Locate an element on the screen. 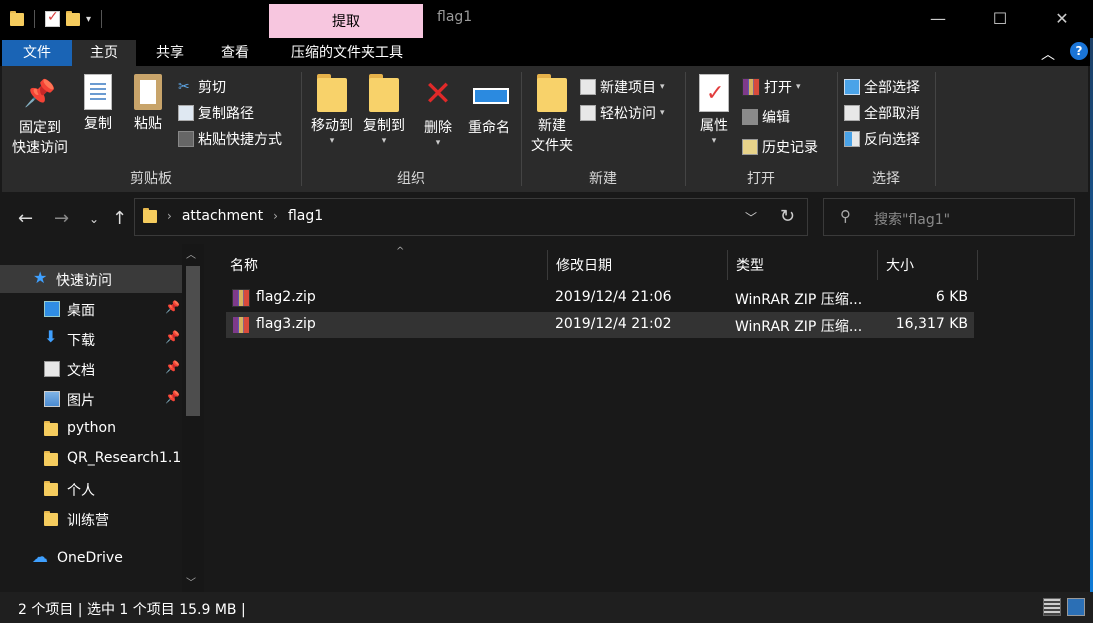 The width and height of the screenshot is (1093, 623). nav-item-pictures: 图片 📌 is located at coordinates (91, 399).